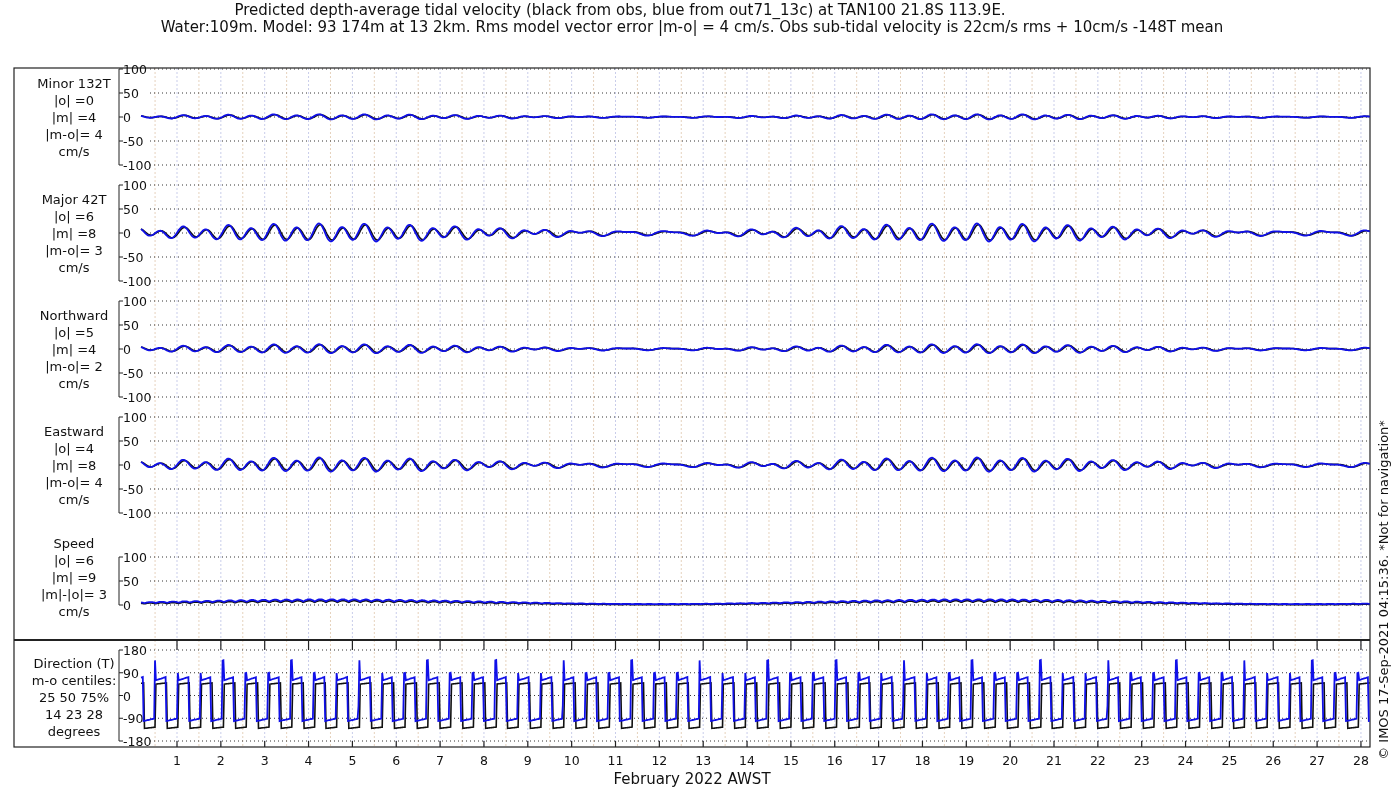 The height and width of the screenshot is (800, 1400). What do you see at coordinates (692, 779) in the screenshot?
I see `x-axis-label: February 2022 AWST` at bounding box center [692, 779].